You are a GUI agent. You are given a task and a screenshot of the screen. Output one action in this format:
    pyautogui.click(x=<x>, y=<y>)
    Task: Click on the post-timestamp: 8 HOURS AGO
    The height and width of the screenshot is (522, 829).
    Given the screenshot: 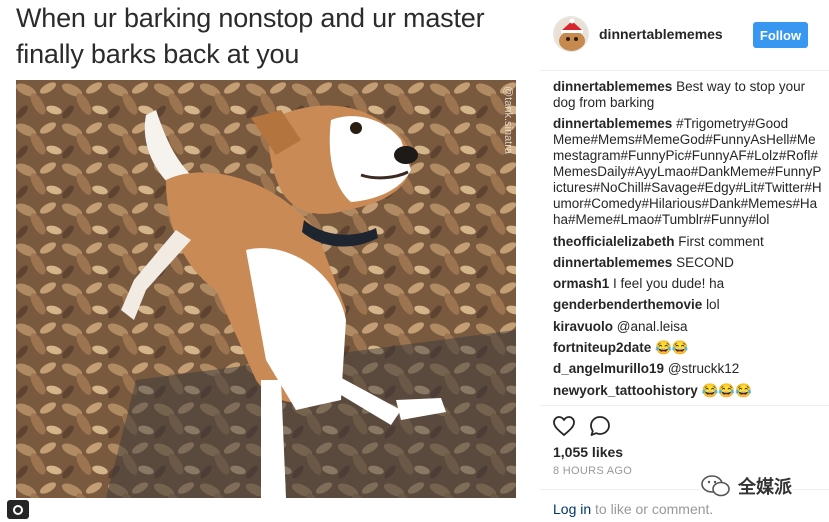 What is the action you would take?
    pyautogui.click(x=593, y=471)
    